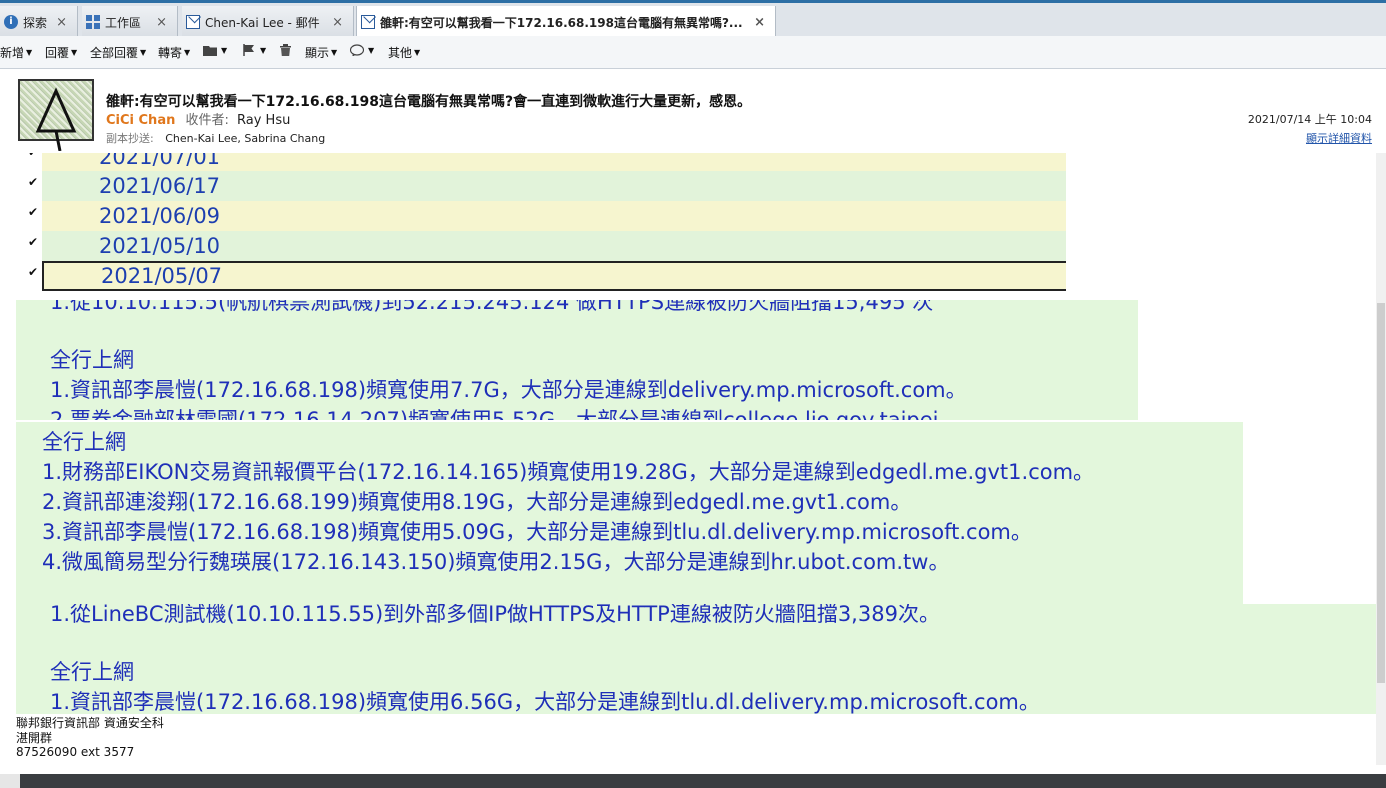  I want to click on folder-icon, so click(210, 51).